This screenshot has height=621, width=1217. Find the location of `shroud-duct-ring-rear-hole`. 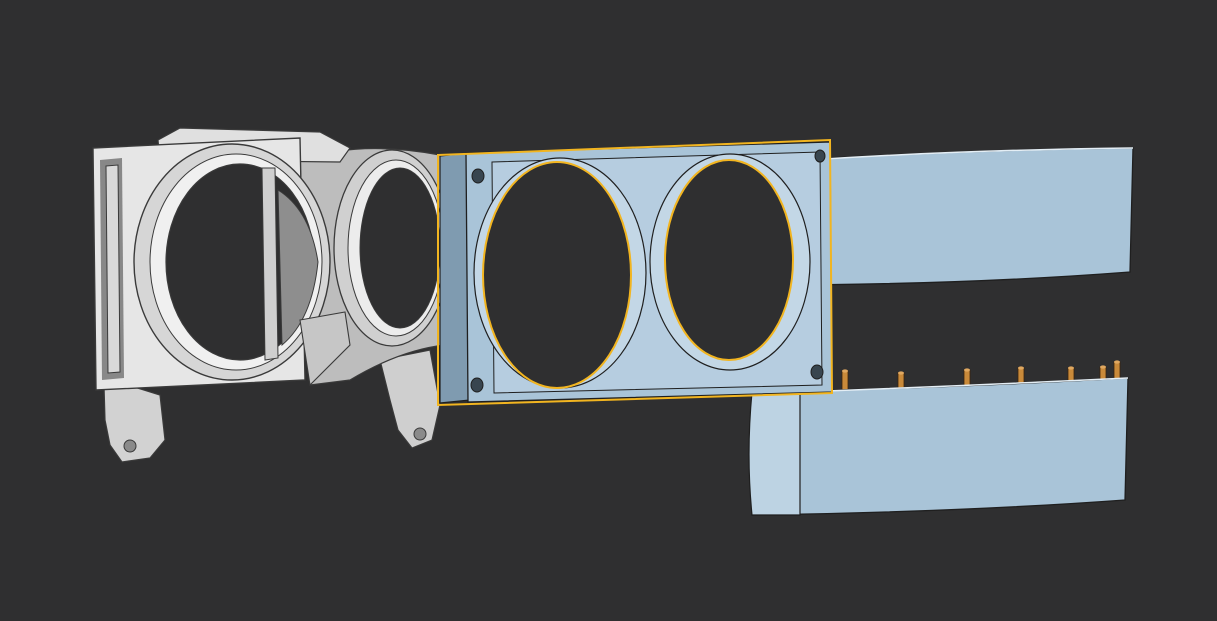

shroud-duct-ring-rear-hole is located at coordinates (400, 248).